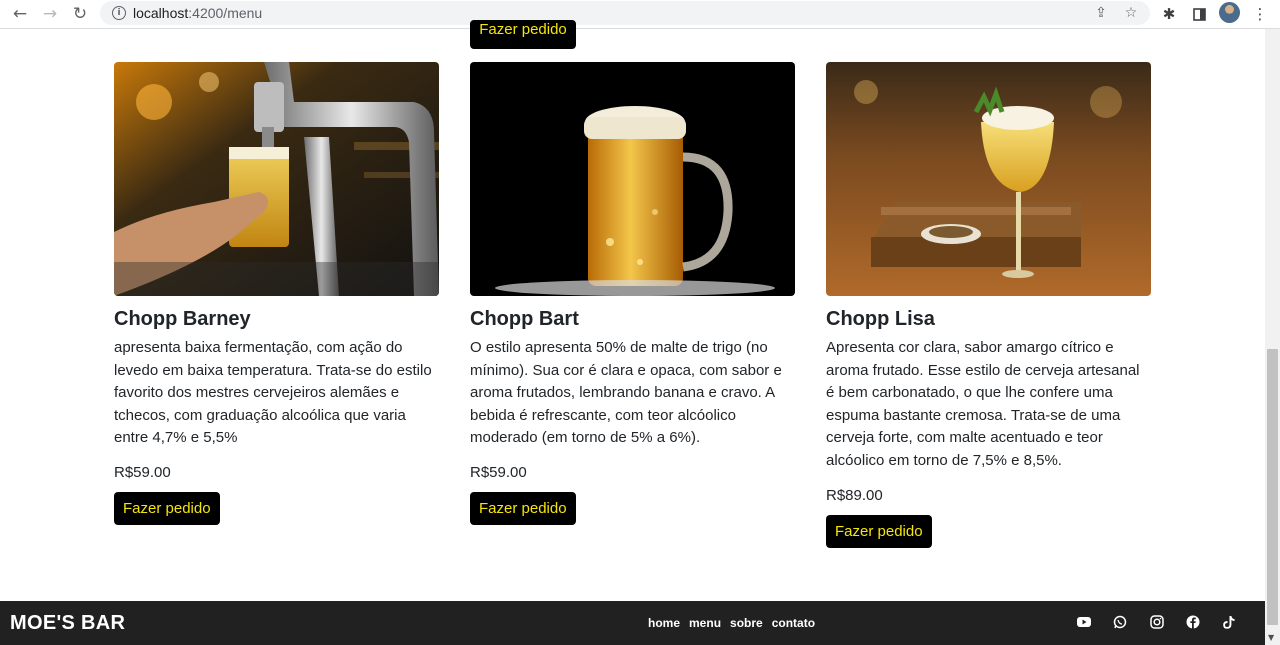  Describe the element at coordinates (80, 14) in the screenshot. I see `reload-icon: ↻` at that location.